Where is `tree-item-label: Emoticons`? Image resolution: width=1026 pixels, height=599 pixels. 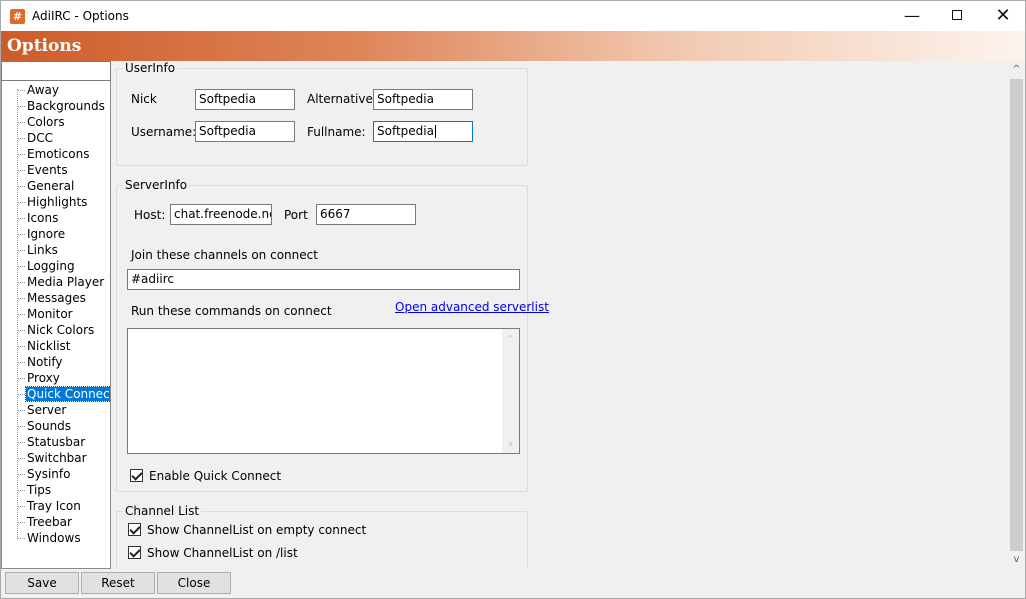
tree-item-label: Emoticons is located at coordinates (58, 154).